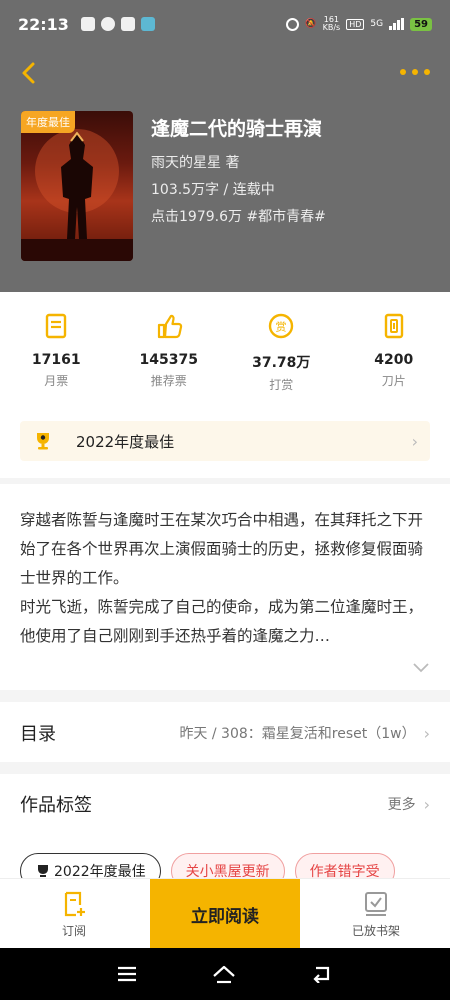 Image resolution: width=450 pixels, height=1000 pixels. Describe the element at coordinates (402, 804) in the screenshot. I see `work-tags-more: 更多` at that location.